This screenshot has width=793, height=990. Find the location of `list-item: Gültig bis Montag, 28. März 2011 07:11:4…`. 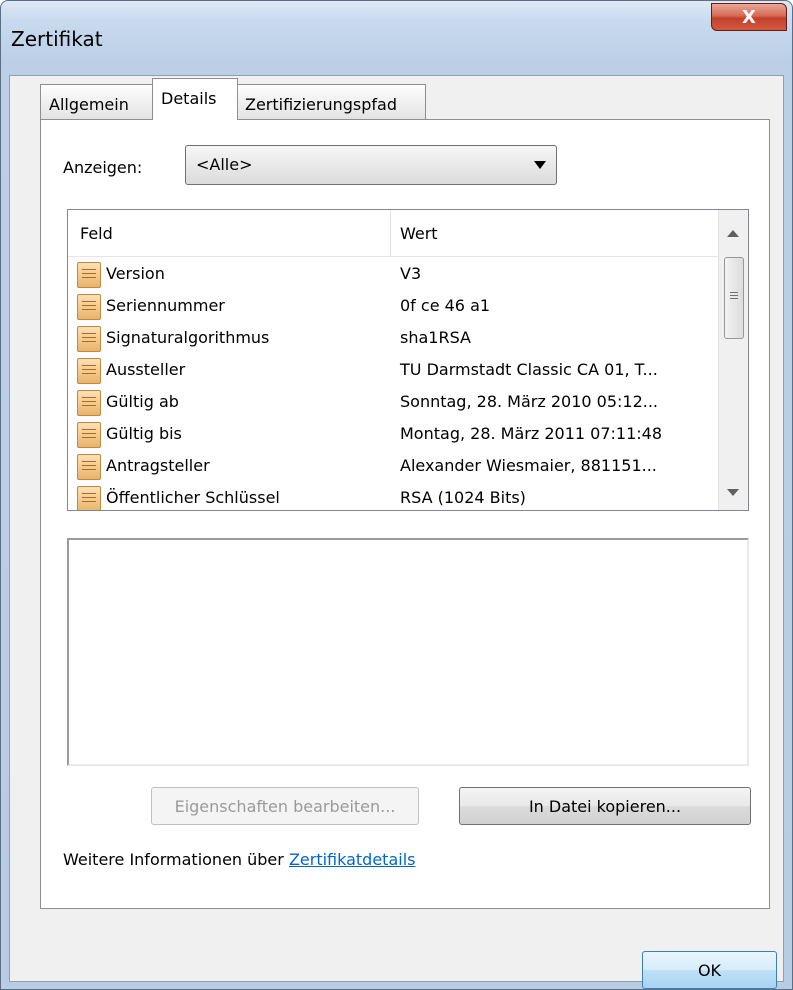

list-item: Gültig bis Montag, 28. März 2011 07:11:4… is located at coordinates (393, 435).